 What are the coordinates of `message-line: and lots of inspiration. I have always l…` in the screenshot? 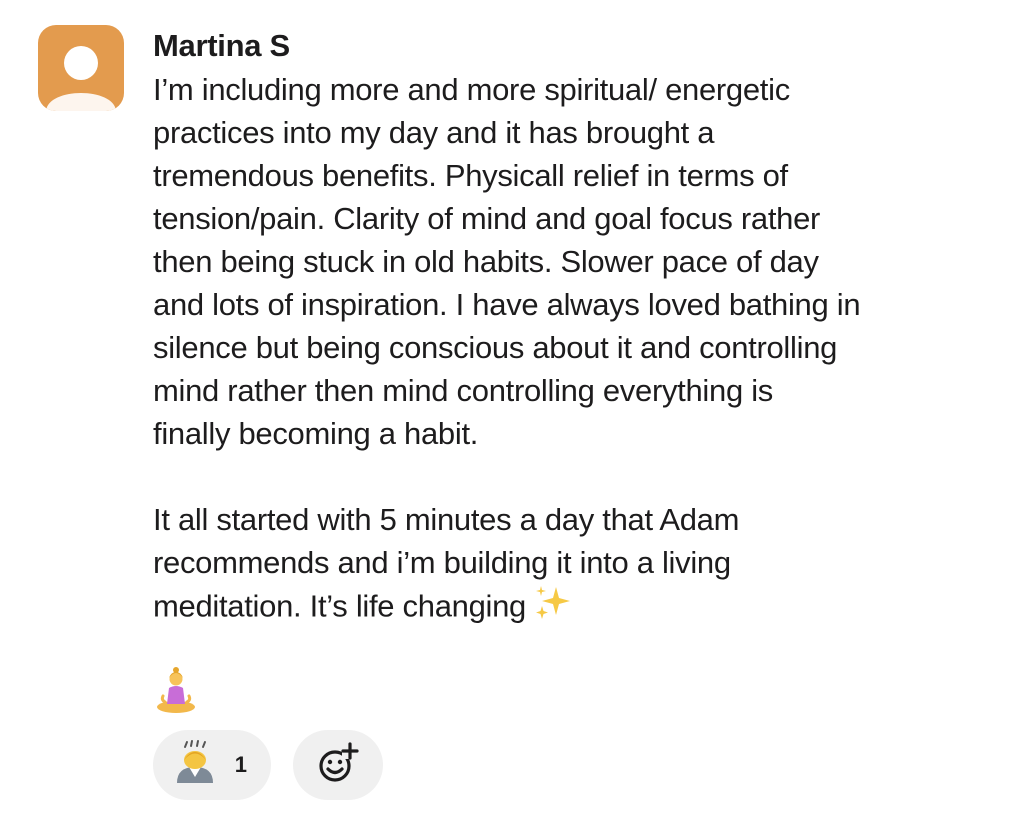 It's located at (507, 304).